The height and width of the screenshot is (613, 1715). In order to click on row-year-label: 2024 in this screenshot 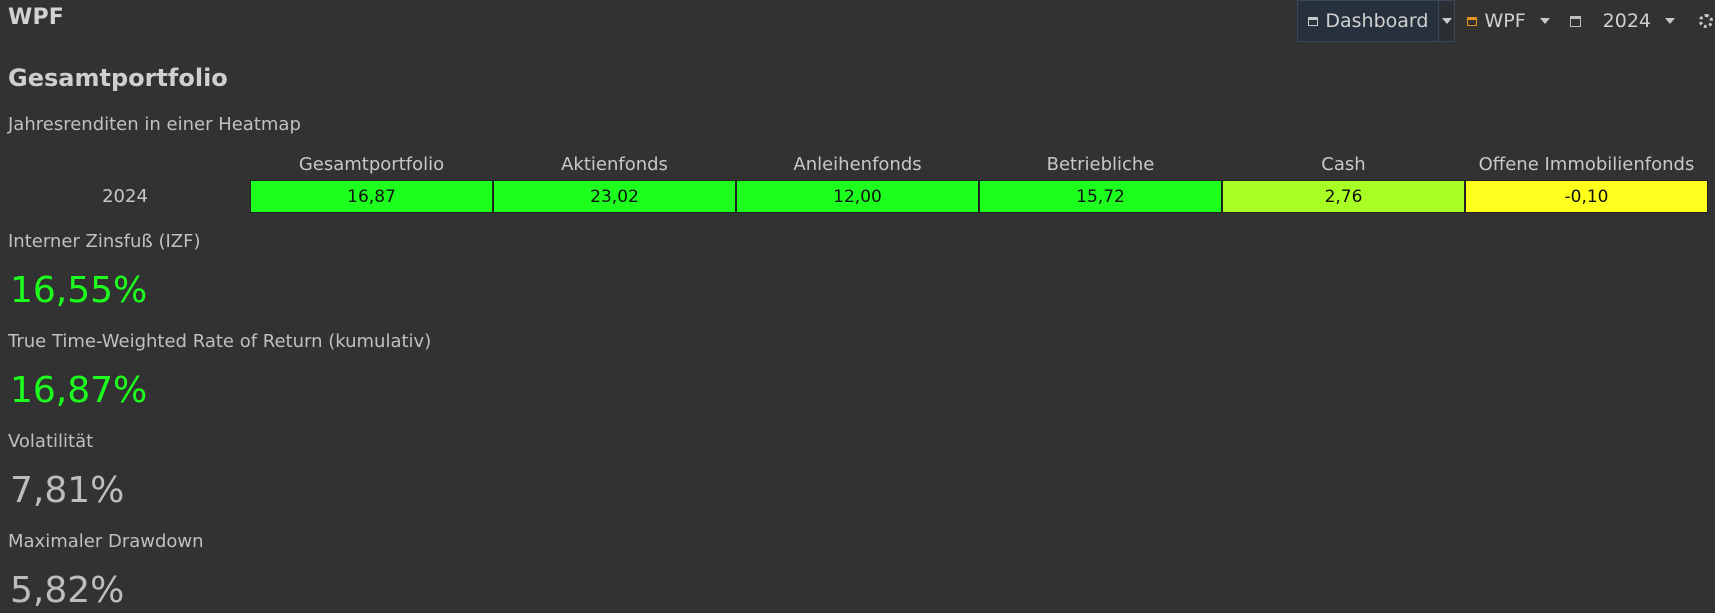, I will do `click(125, 196)`.